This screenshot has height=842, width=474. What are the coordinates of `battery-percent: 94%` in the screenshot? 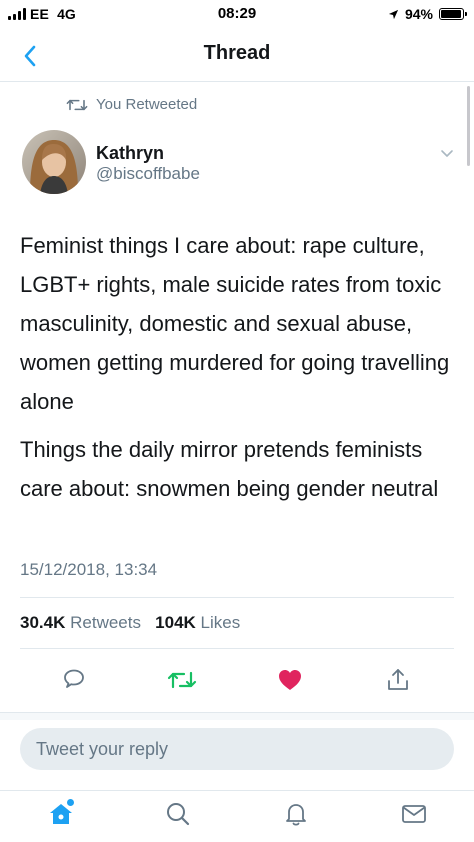 It's located at (418, 14).